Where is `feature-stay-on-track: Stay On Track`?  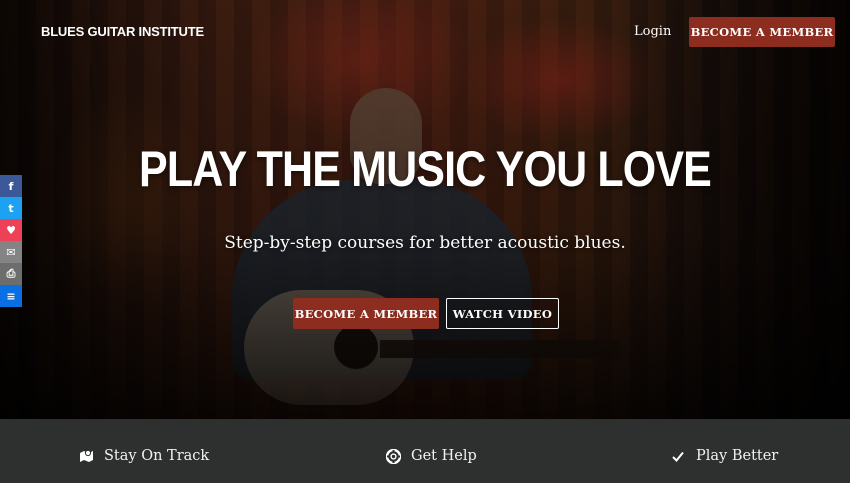
feature-stay-on-track: Stay On Track is located at coordinates (143, 456).